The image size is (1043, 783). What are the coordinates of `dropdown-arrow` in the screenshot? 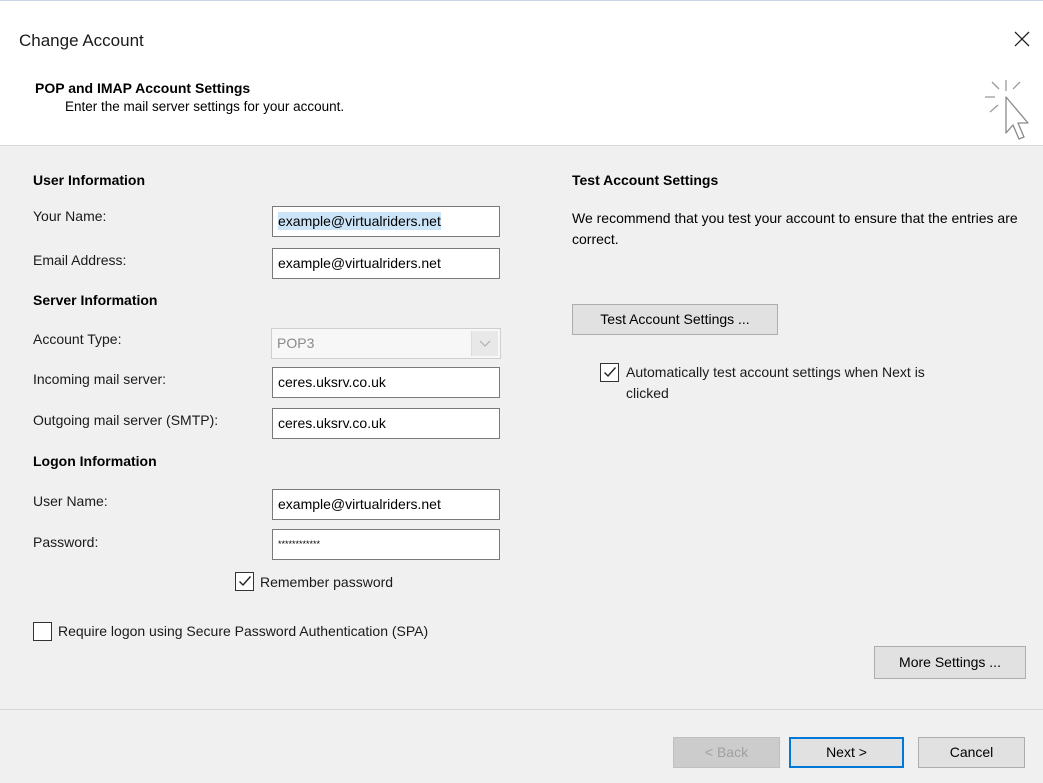 It's located at (484, 343).